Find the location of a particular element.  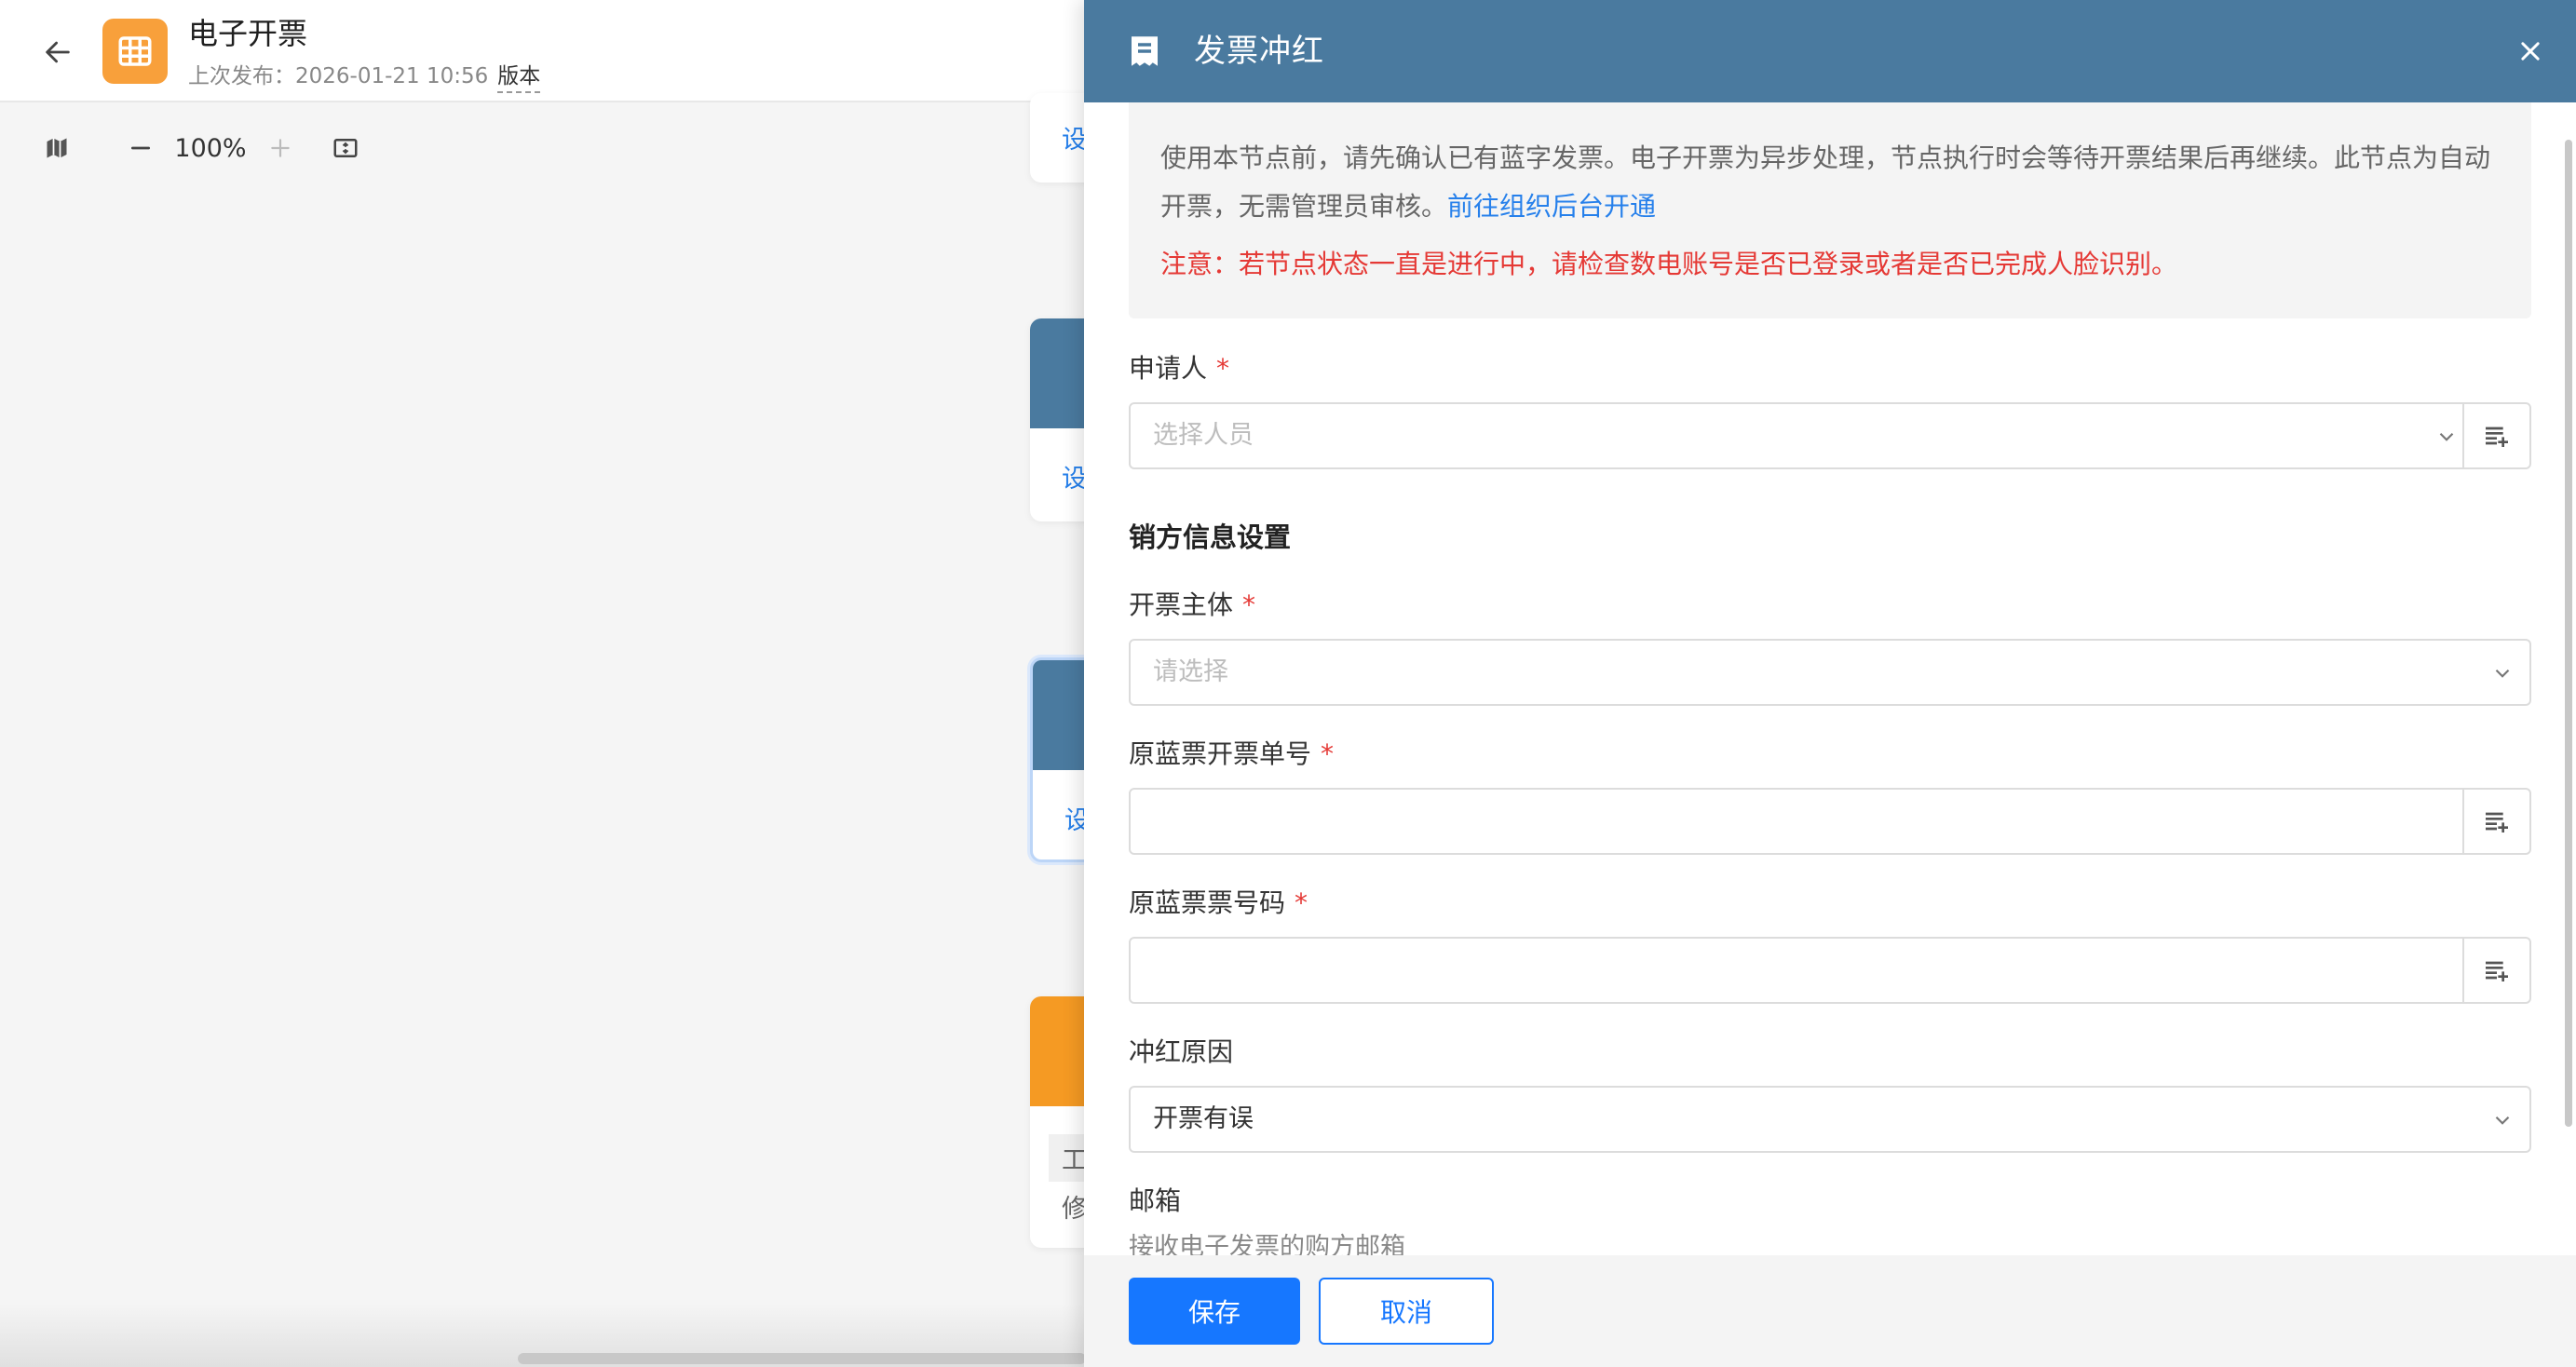

orig-order-no-input is located at coordinates (1830, 821).